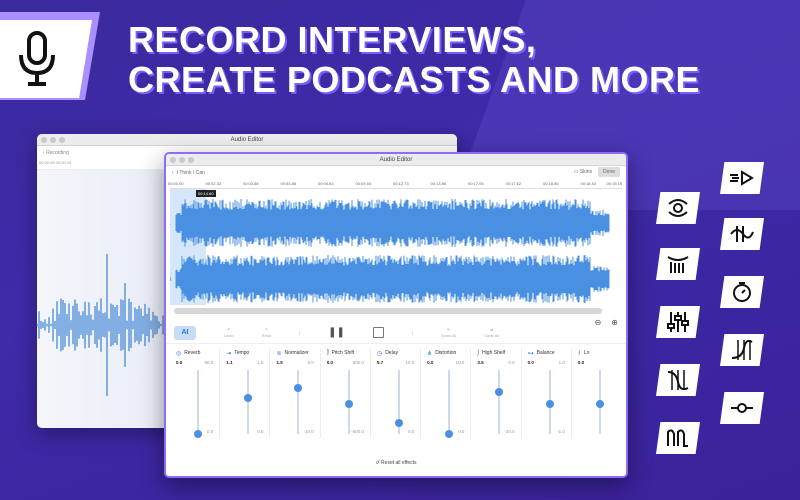  Describe the element at coordinates (742, 178) in the screenshot. I see `speed-icon` at that location.